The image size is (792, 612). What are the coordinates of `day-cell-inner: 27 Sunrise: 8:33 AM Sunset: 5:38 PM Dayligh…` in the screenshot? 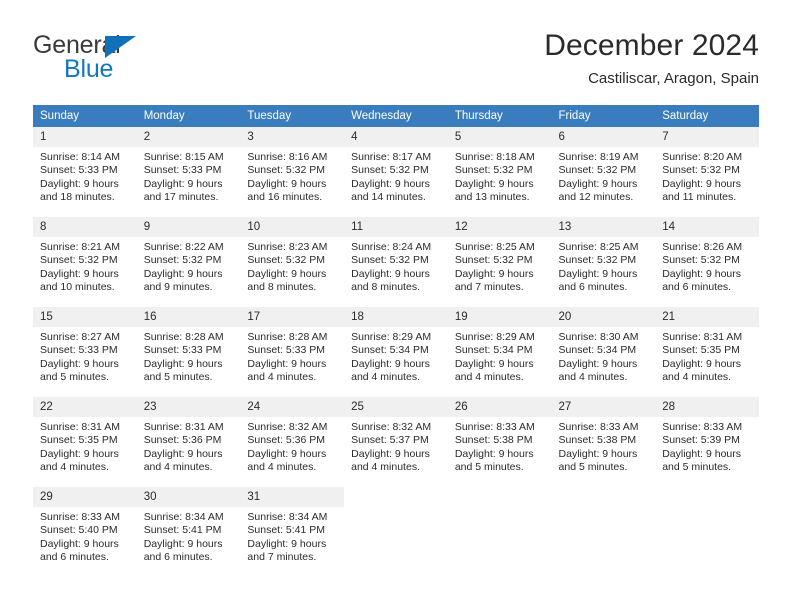 It's located at (603, 438).